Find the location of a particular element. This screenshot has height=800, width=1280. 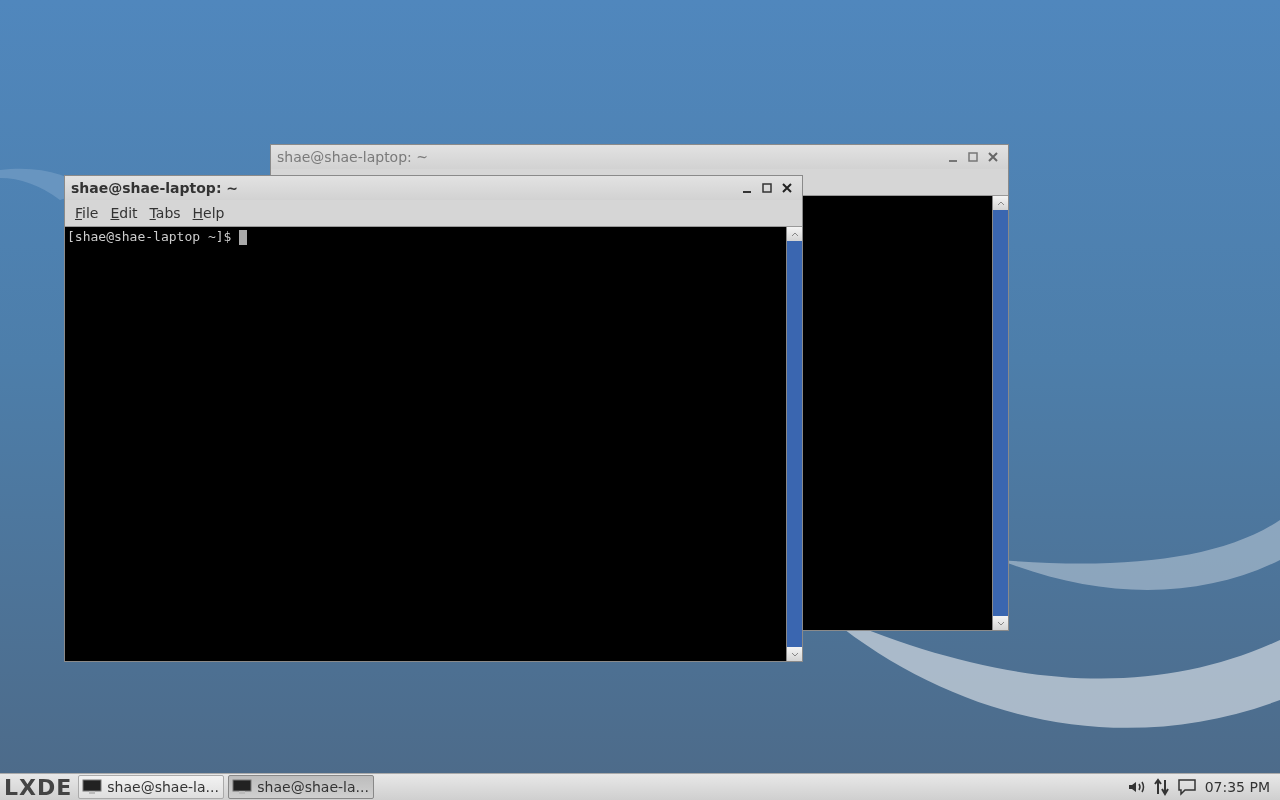

menu-item: File is located at coordinates (87, 213).